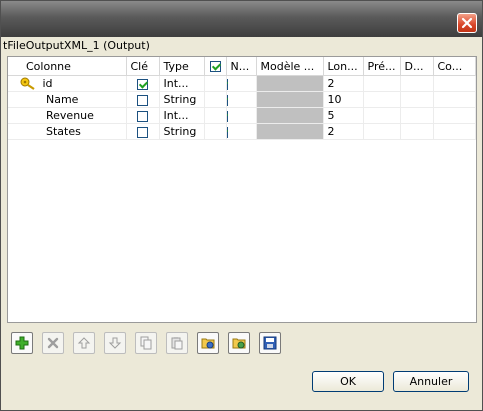 The image size is (483, 411). I want to click on row-name: Revenue, so click(67, 115).